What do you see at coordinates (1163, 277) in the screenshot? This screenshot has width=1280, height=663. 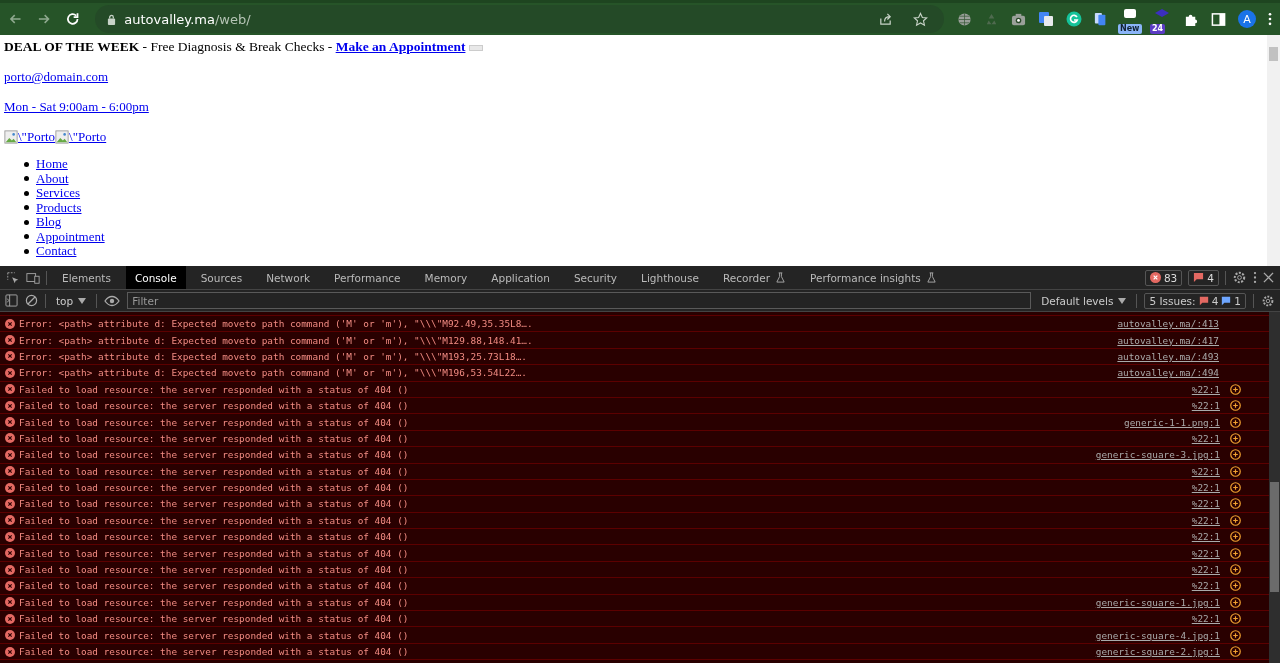 I see `error-count: 83` at bounding box center [1163, 277].